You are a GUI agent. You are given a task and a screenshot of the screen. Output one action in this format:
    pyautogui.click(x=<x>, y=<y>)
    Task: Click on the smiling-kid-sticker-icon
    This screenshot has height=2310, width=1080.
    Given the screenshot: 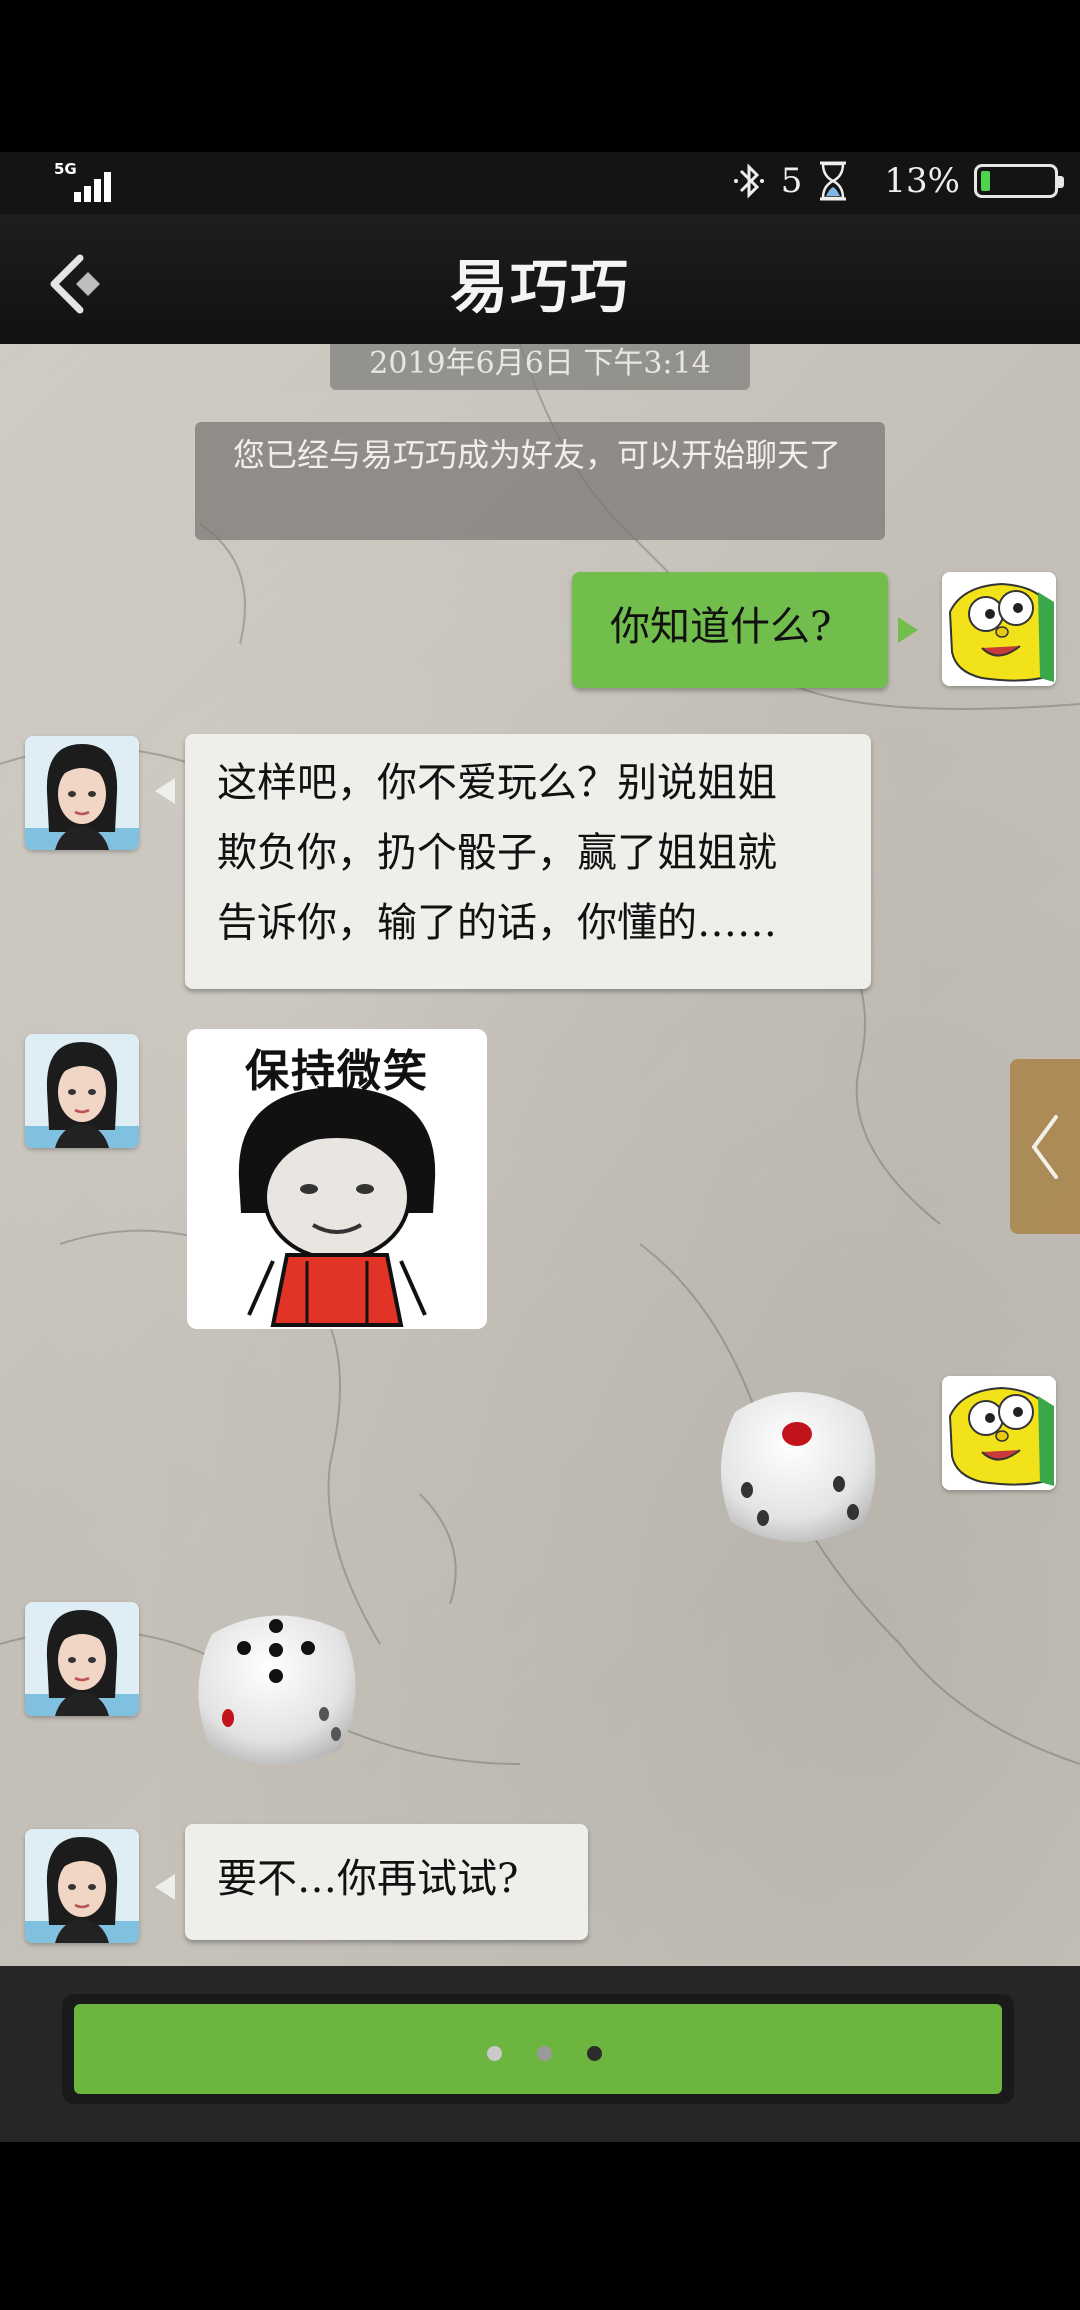 What is the action you would take?
    pyautogui.click(x=337, y=1207)
    